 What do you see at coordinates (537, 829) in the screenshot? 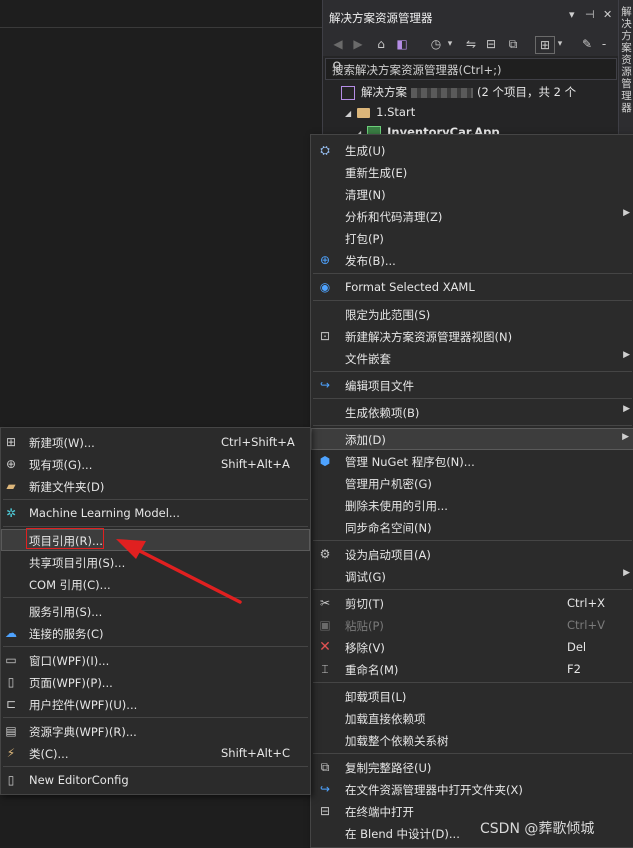
I see `watermark: CSDN @葬歌倾城` at bounding box center [537, 829].